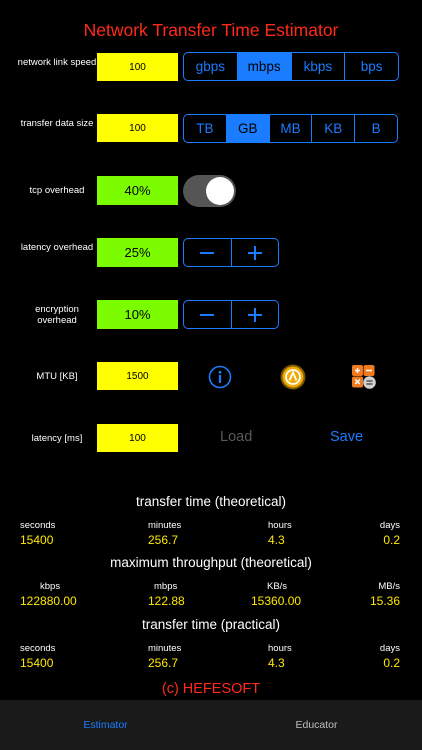 Image resolution: width=422 pixels, height=750 pixels. What do you see at coordinates (57, 123) in the screenshot?
I see `data-size-label: transfer data size` at bounding box center [57, 123].